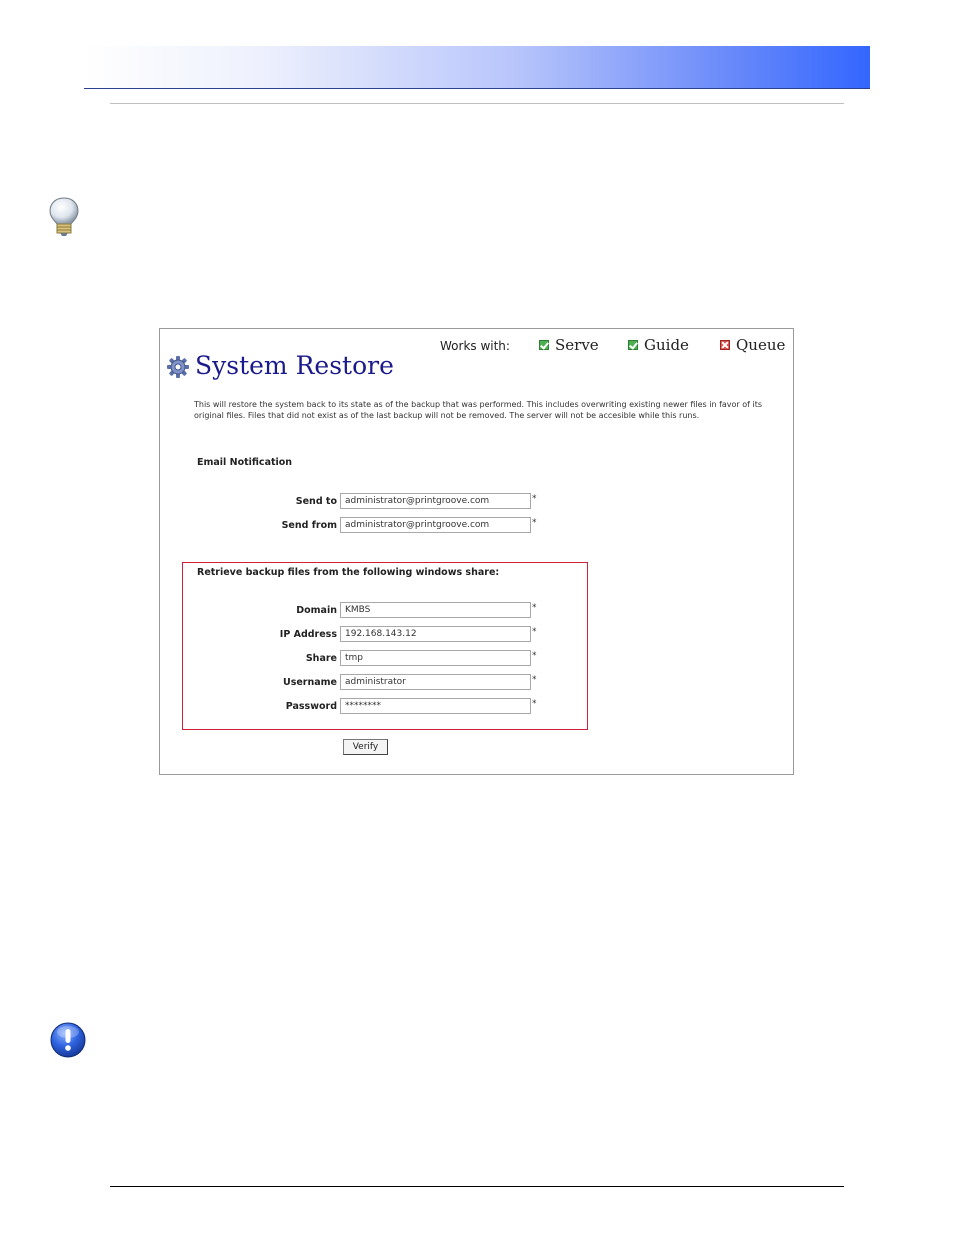  What do you see at coordinates (435, 610) in the screenshot?
I see `domain-field` at bounding box center [435, 610].